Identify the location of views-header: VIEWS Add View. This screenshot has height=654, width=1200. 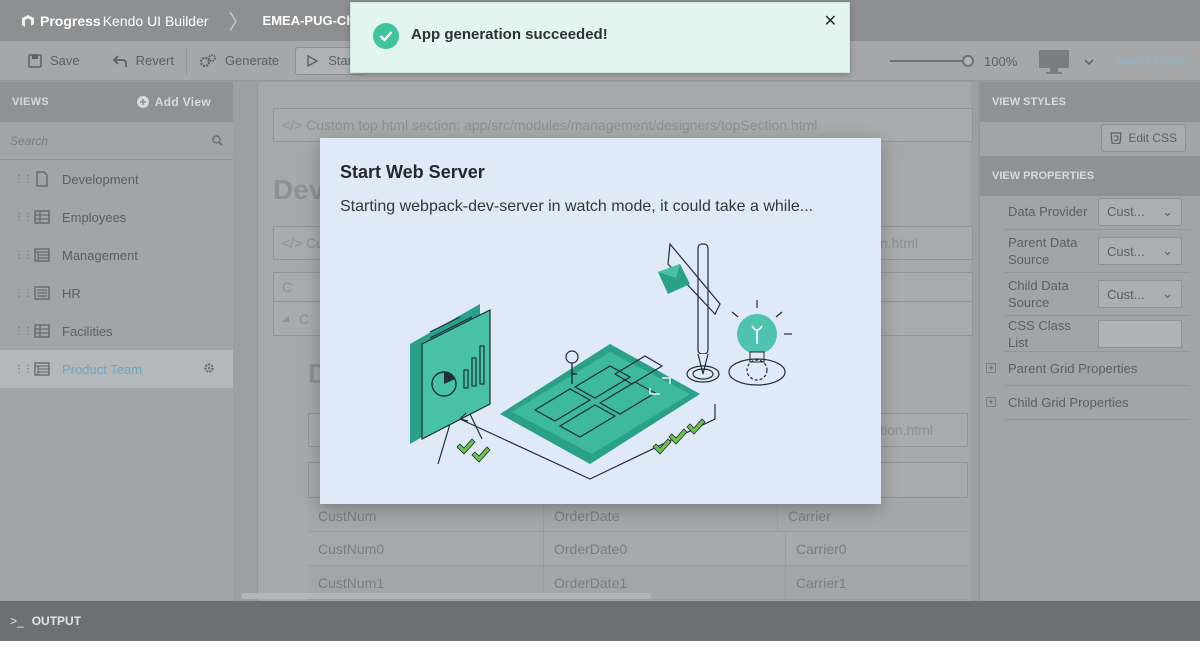
(116, 102).